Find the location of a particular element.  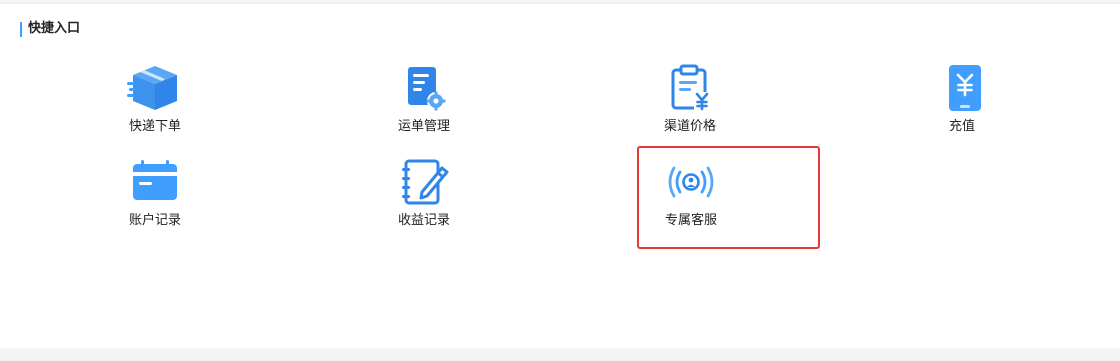

tile-label: 收益记录 is located at coordinates (423, 220).